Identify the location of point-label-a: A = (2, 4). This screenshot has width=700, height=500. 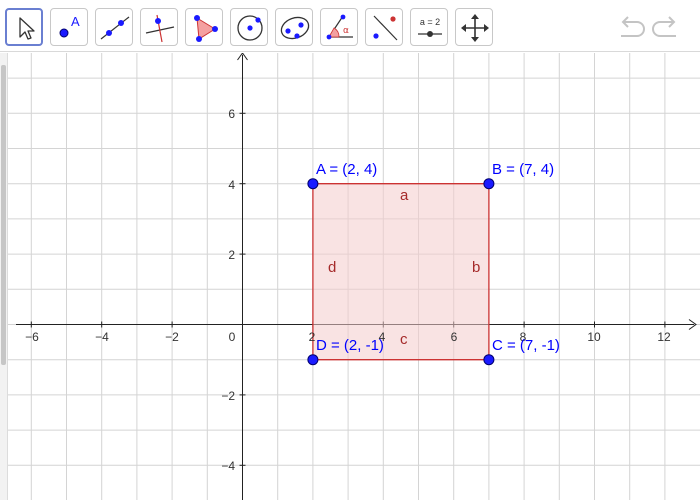
(346, 169).